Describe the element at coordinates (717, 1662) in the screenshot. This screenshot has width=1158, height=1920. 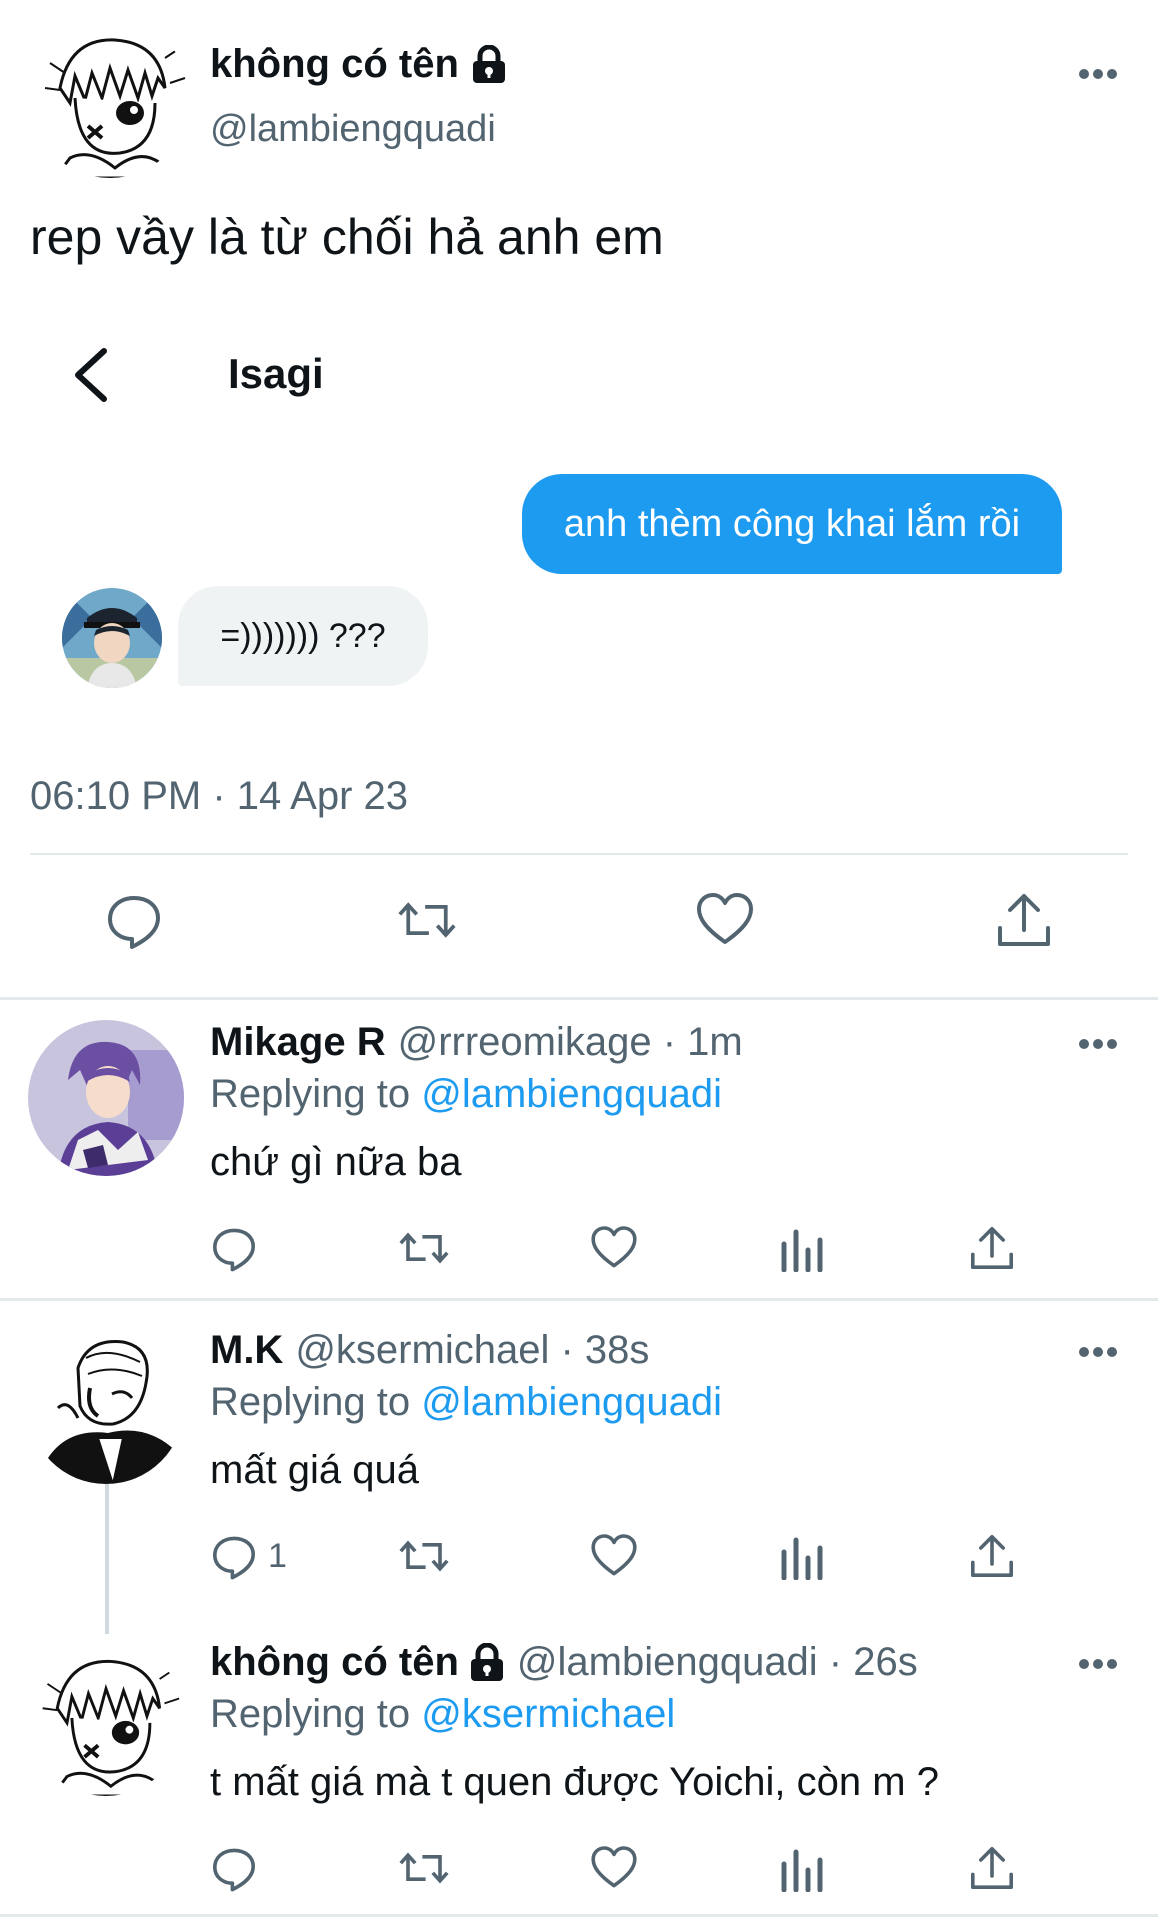
I see `reply-handle-time: @lambiengquadi · 26s` at that location.